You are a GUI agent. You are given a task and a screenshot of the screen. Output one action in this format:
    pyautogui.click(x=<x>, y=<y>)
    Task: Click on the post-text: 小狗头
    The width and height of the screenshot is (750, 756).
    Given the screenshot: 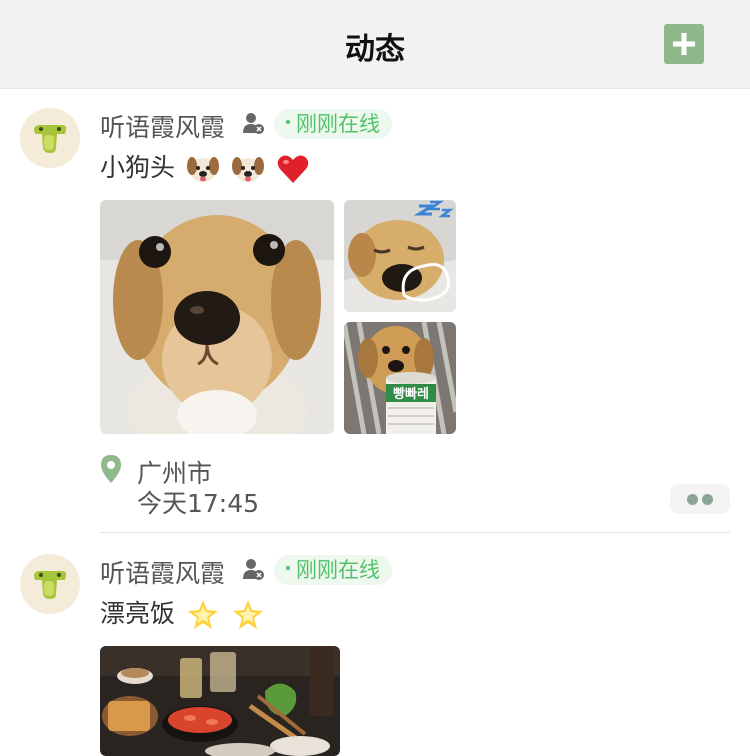 What is the action you would take?
    pyautogui.click(x=205, y=167)
    